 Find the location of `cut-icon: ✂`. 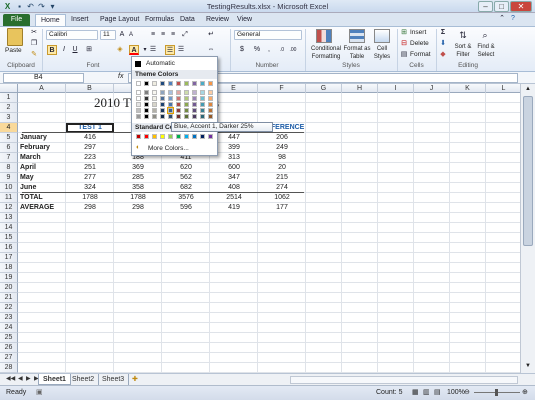

cut-icon: ✂ is located at coordinates (34, 33).